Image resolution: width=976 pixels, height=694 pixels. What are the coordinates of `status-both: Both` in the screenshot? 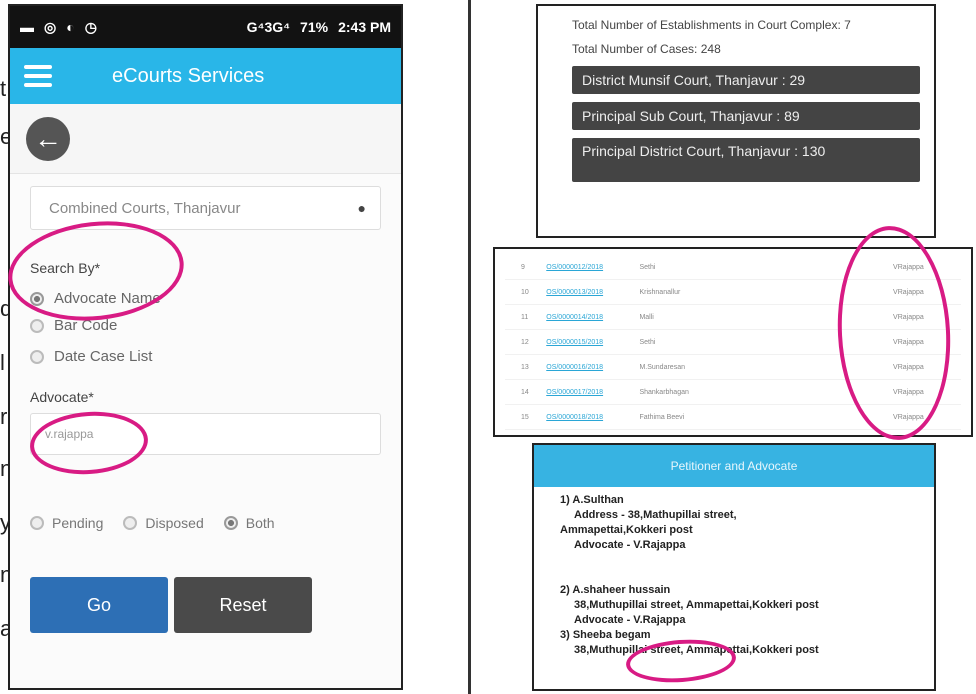 It's located at (249, 523).